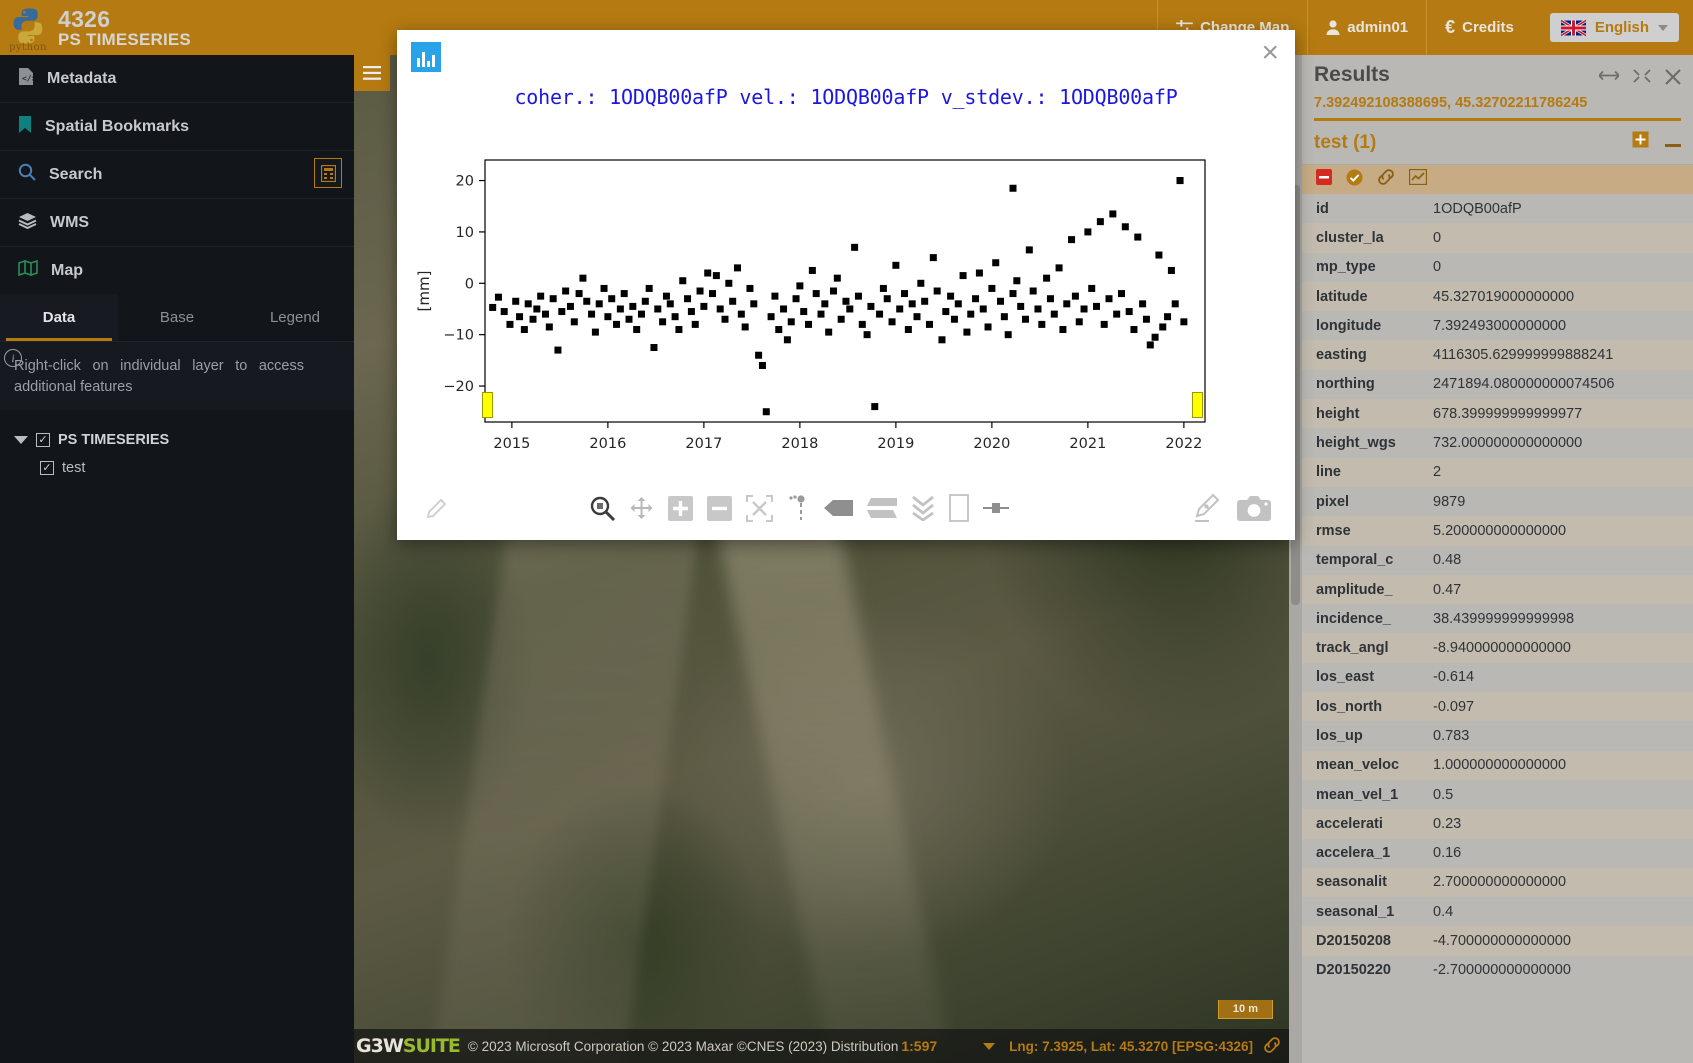  Describe the element at coordinates (95, 29) in the screenshot. I see `brand: python 4326 PS TIMESERIES` at that location.